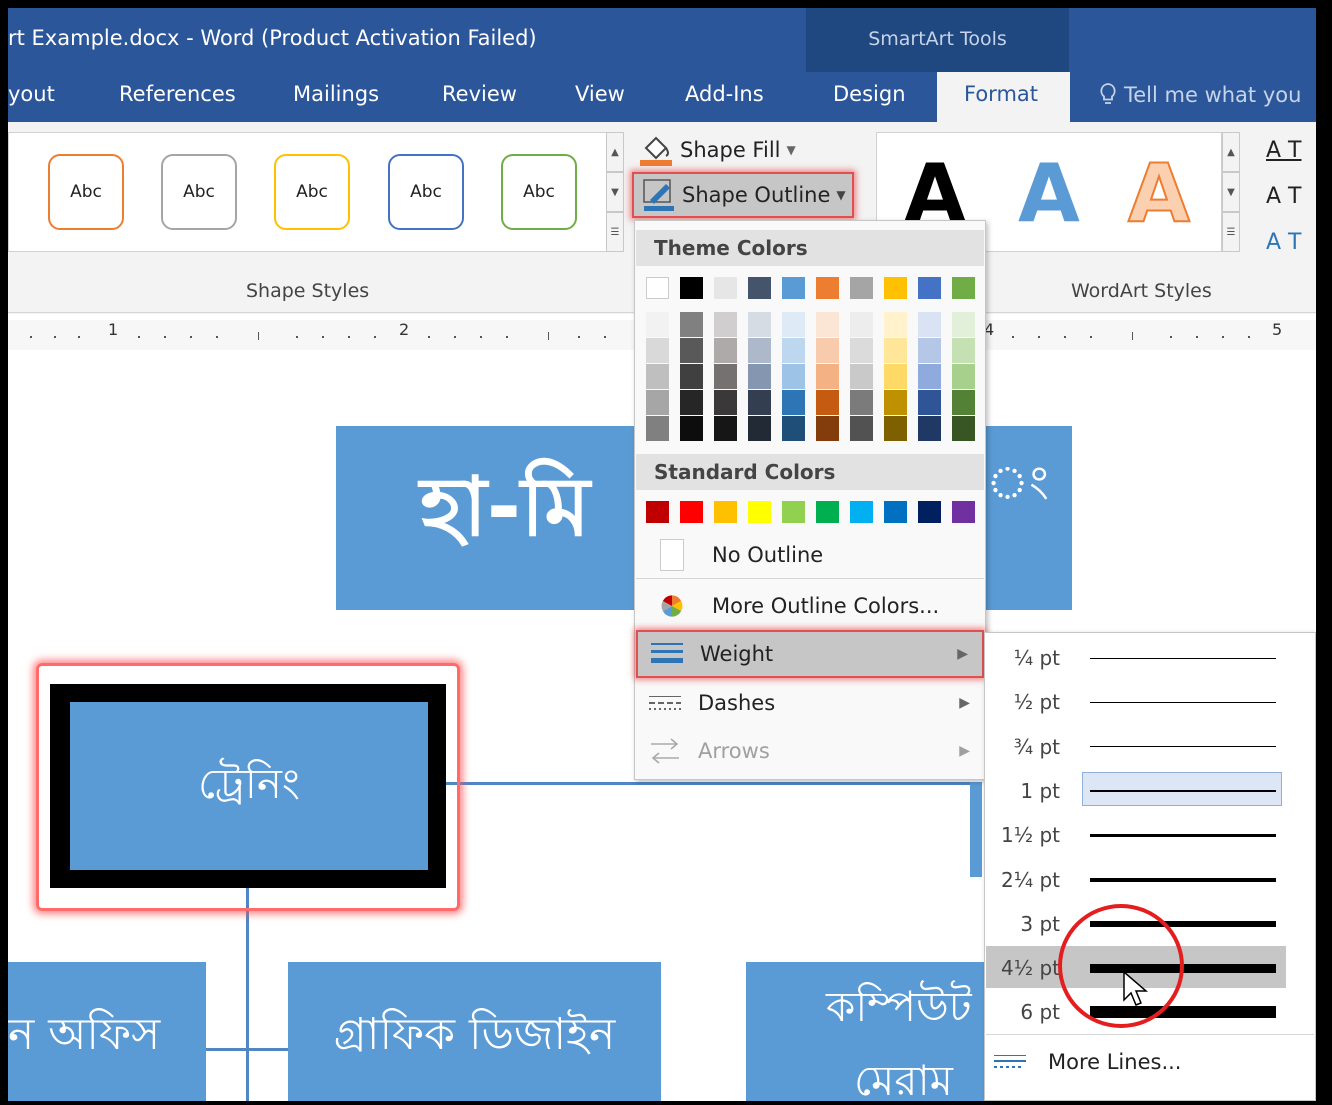  Describe the element at coordinates (1049, 194) in the screenshot. I see `wordart-style-blue: A` at that location.